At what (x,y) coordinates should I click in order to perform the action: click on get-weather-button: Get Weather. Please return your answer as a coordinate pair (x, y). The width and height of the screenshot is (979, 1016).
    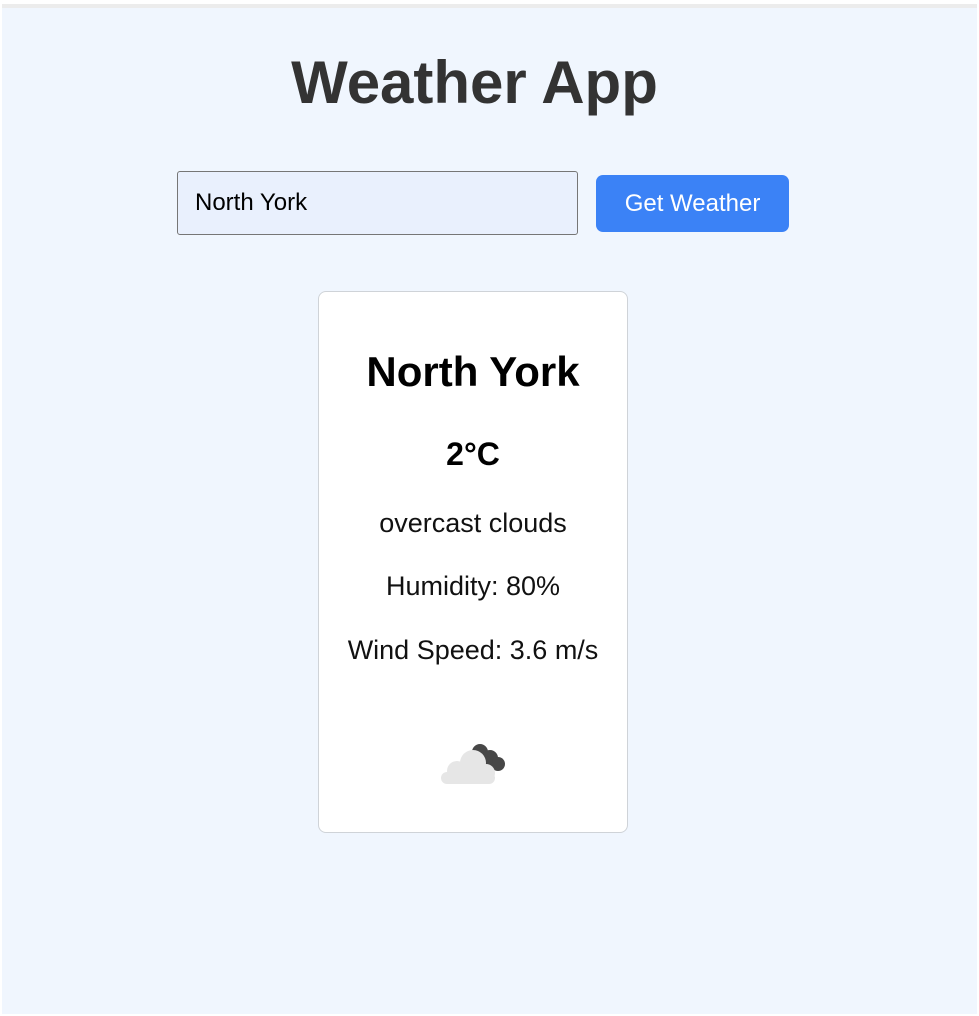
    Looking at the image, I should click on (692, 203).